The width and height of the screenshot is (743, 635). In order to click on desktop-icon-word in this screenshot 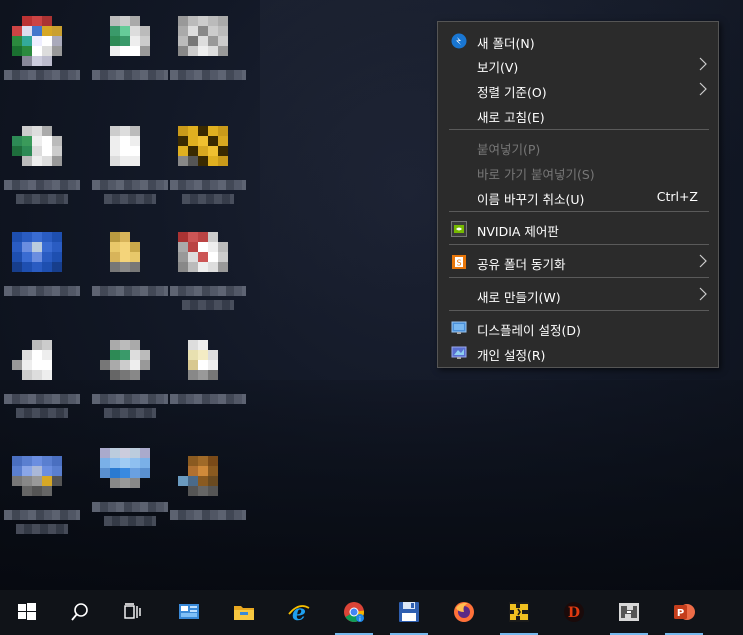, I will do `click(42, 272)`.